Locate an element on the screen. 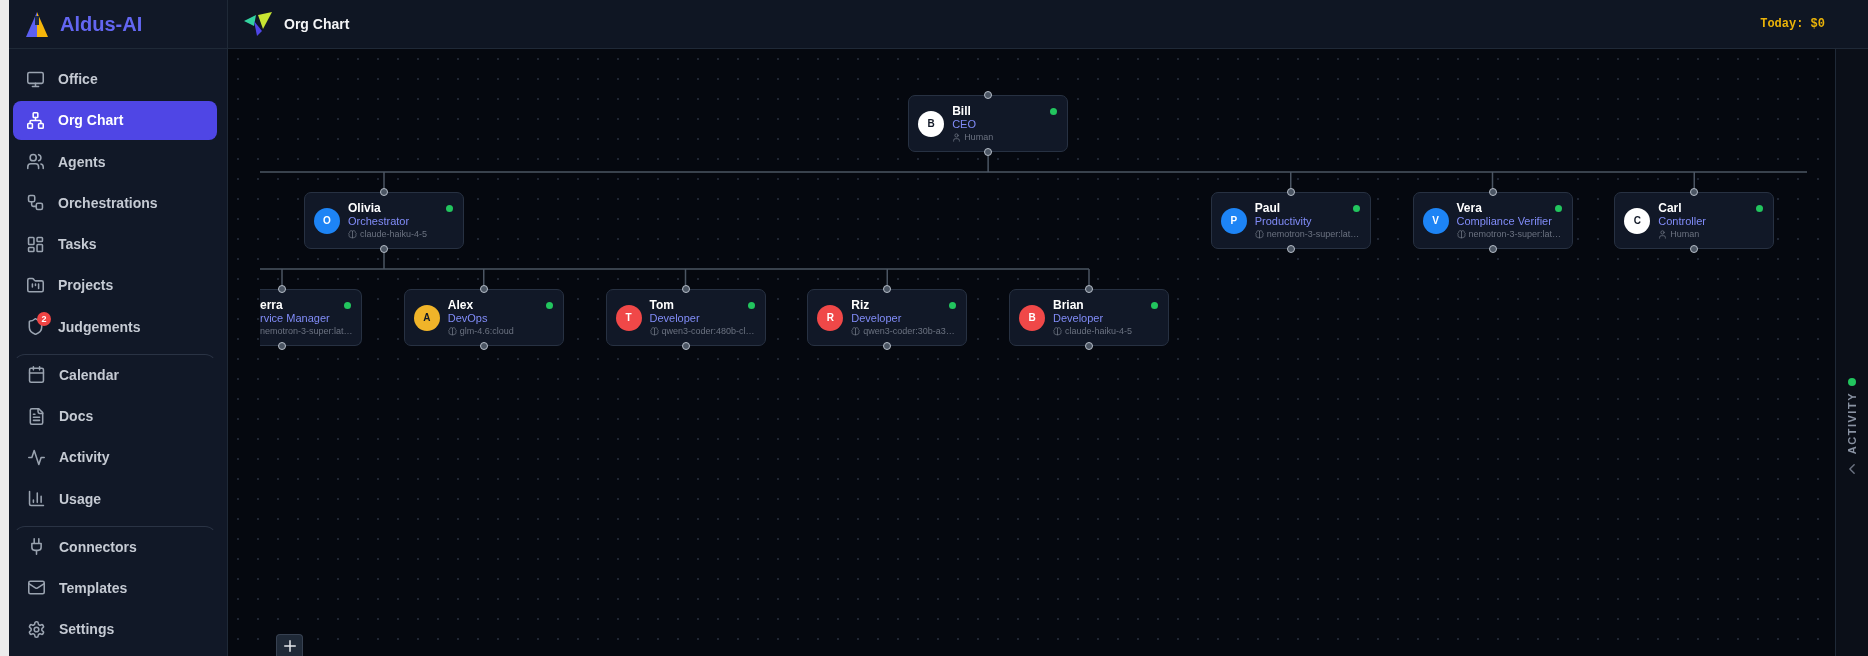  hierarchy-icon is located at coordinates (35, 120).